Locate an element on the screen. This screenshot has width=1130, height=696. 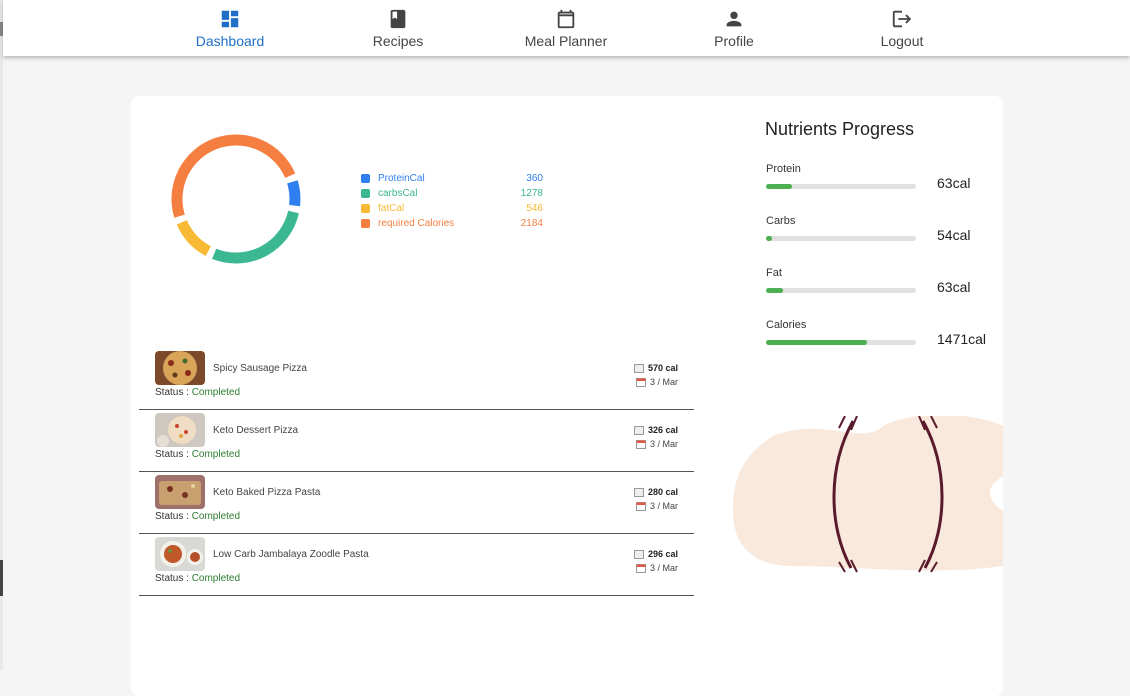
logout-icon is located at coordinates (902, 19).